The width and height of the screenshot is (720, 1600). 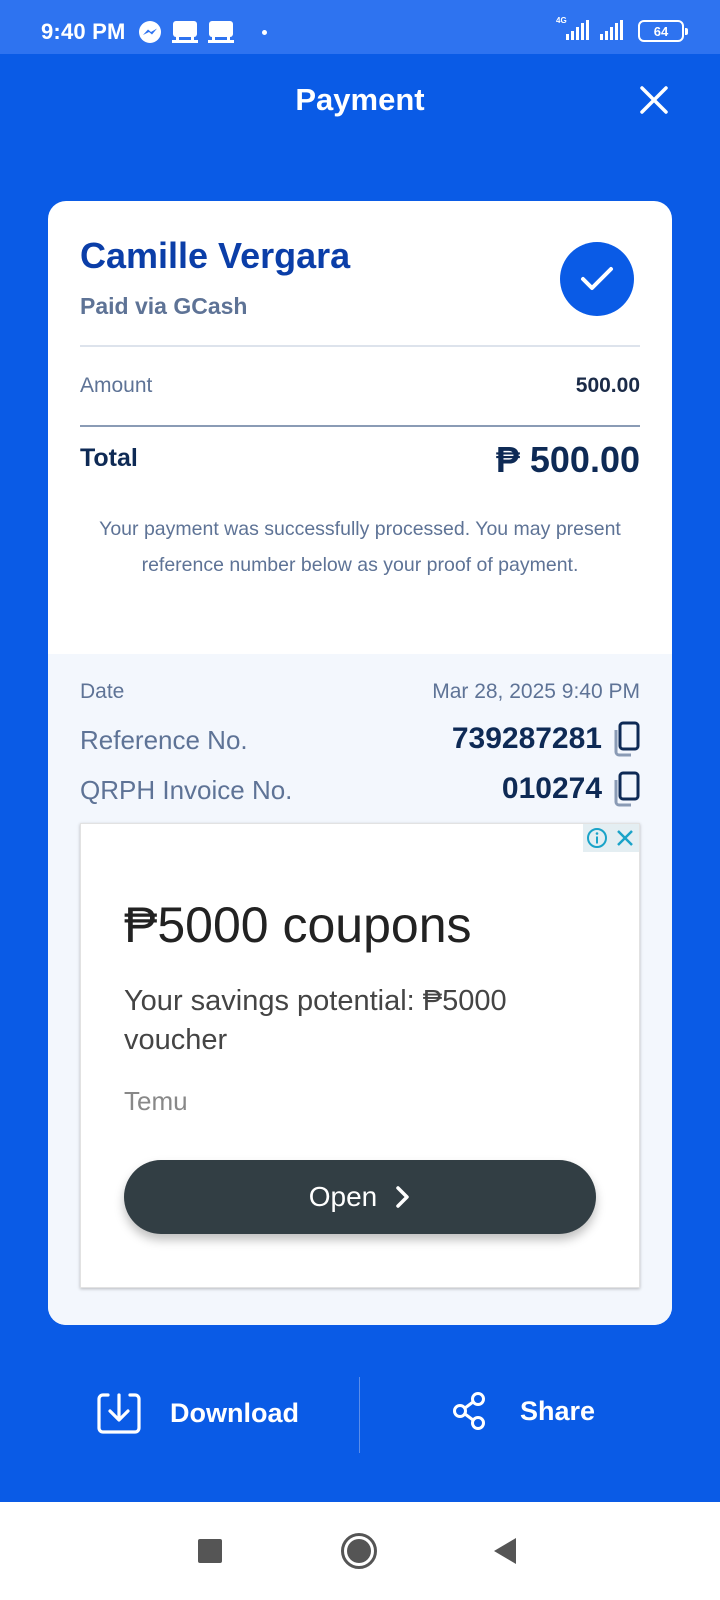 What do you see at coordinates (156, 1101) in the screenshot?
I see `ad-brand: Temu` at bounding box center [156, 1101].